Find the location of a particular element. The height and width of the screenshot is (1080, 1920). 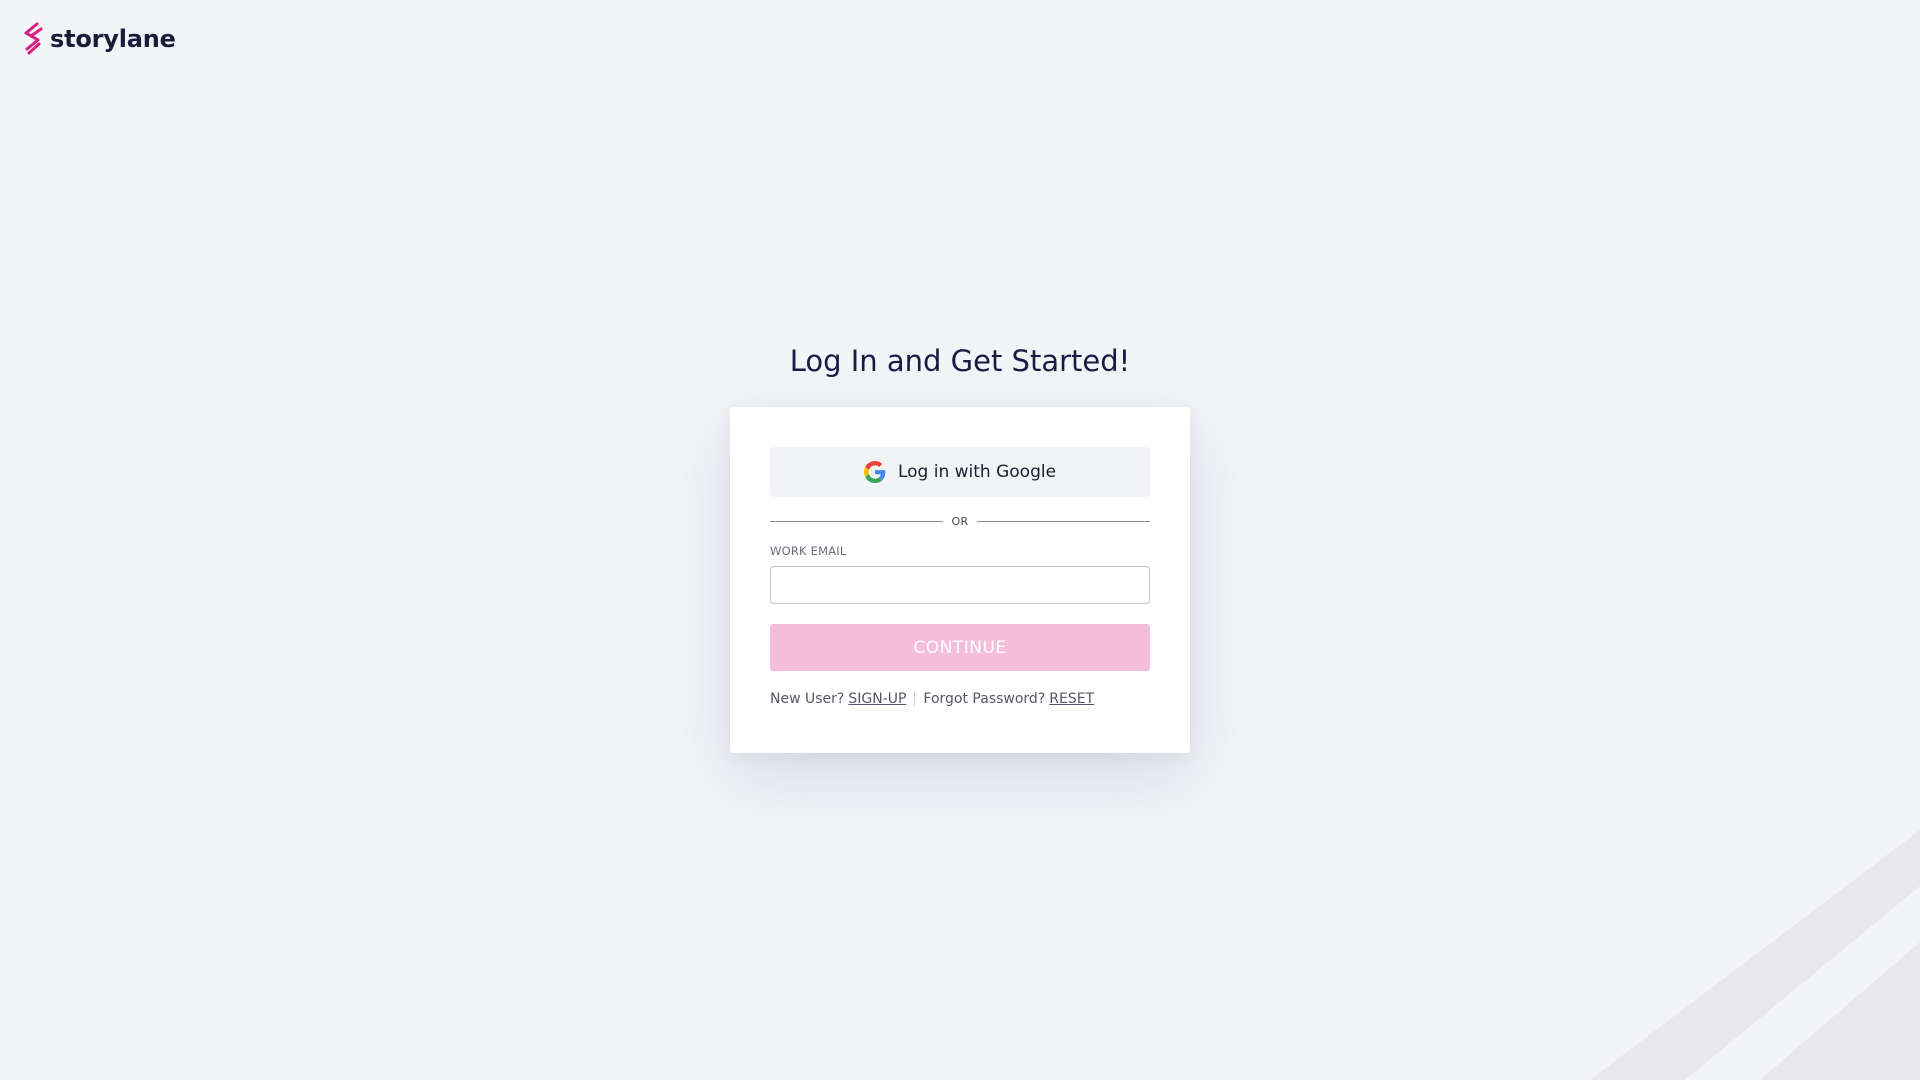

background-stripes is located at coordinates (1755, 955).